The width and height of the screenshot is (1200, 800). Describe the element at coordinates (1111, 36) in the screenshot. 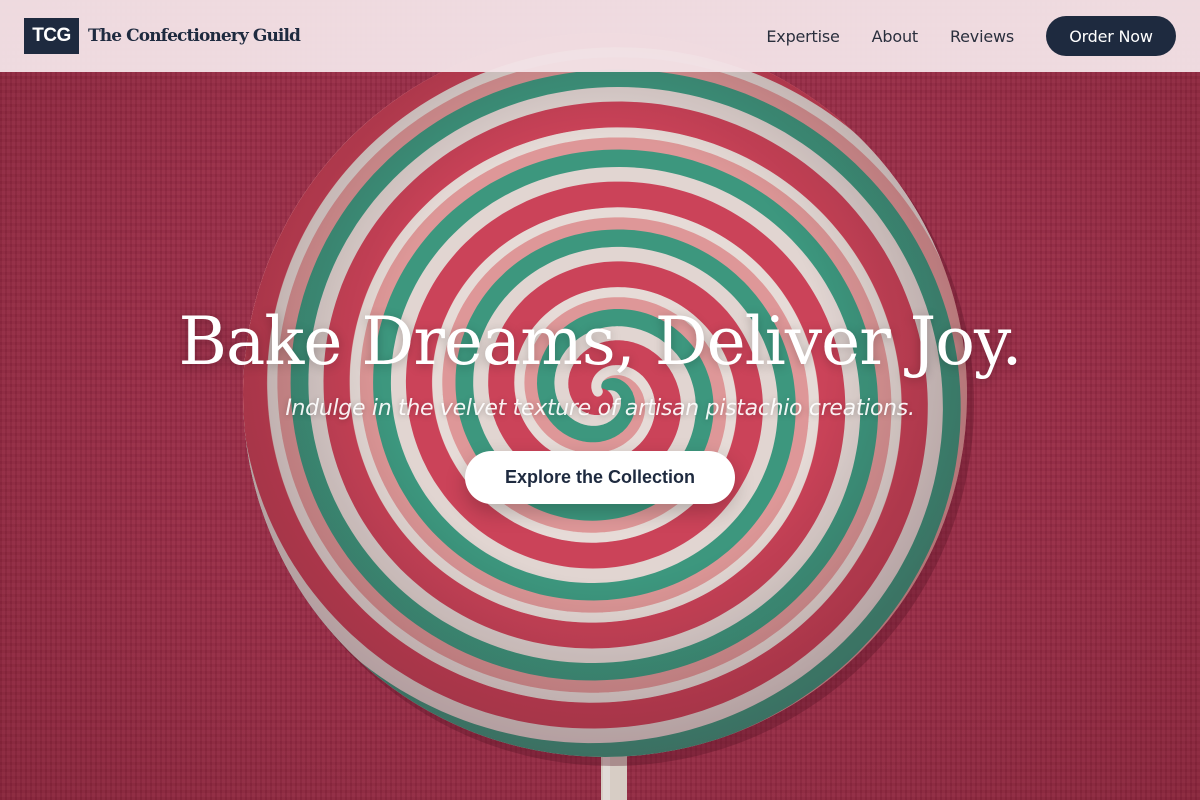

I see `order-now-button: Order Now` at that location.